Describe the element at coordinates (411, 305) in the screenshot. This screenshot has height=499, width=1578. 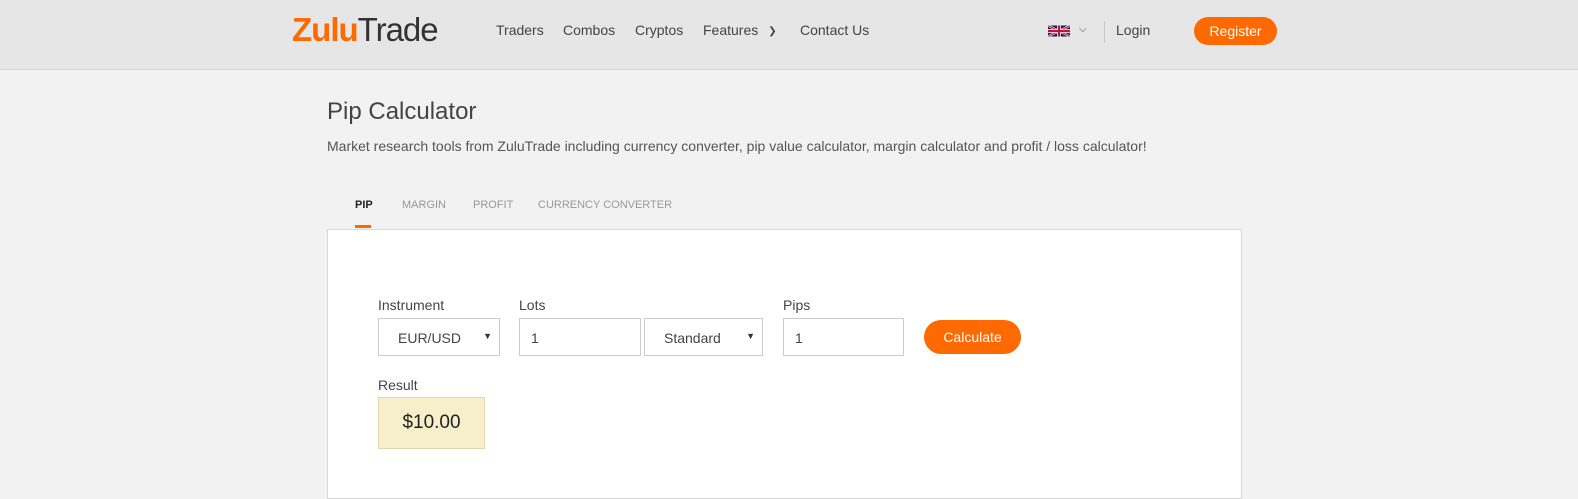
I see `instrument-label: Instrument` at that location.